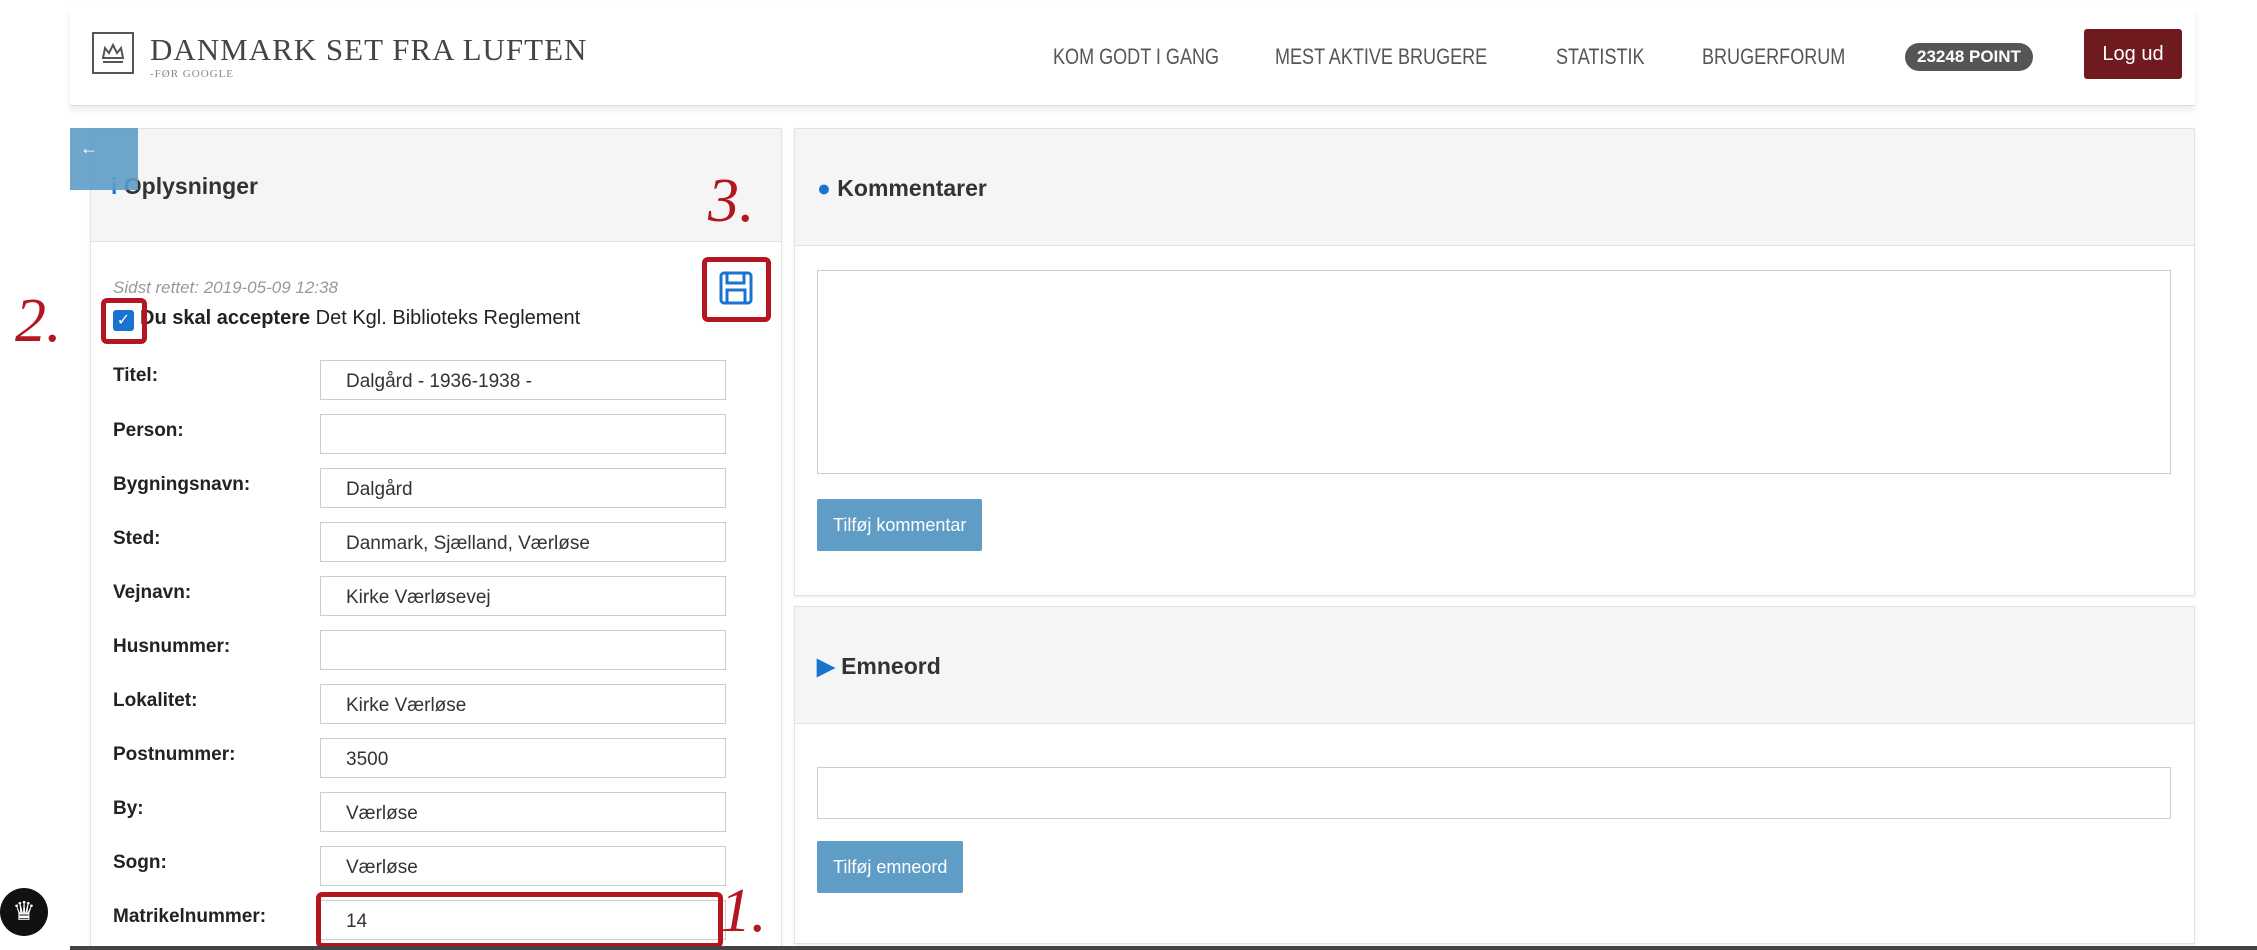 This screenshot has width=2257, height=950. I want to click on field-input-lokalitet: Kirke Værløse, so click(523, 704).